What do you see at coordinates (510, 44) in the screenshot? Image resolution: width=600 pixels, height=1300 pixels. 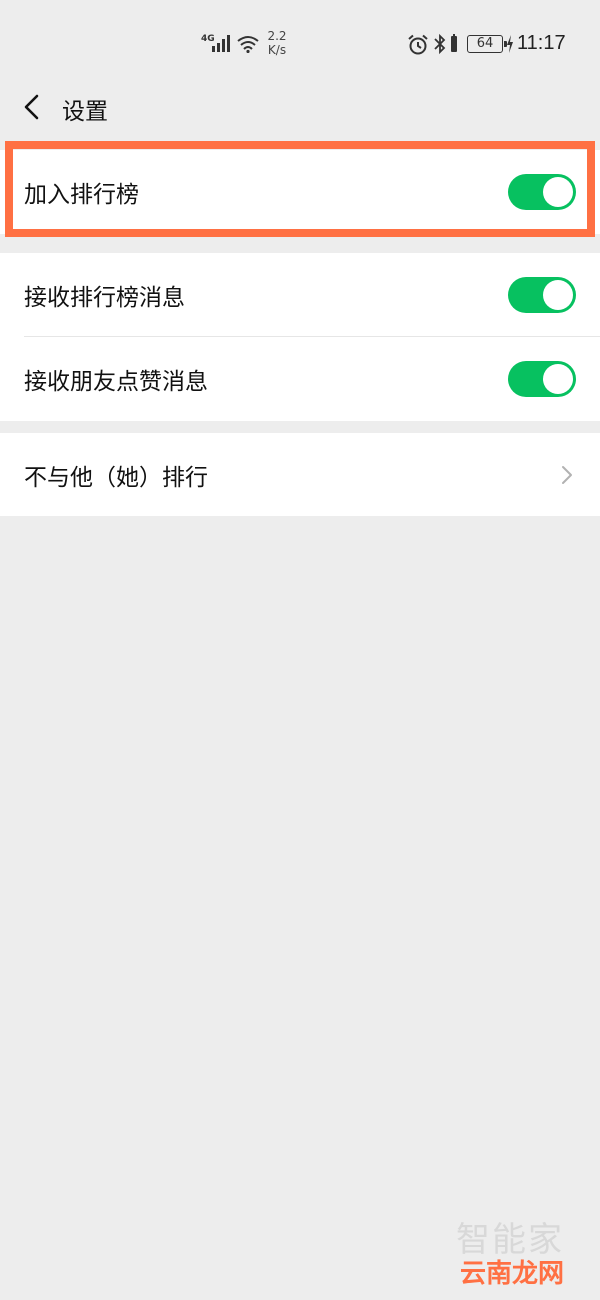 I see `charging-icon` at bounding box center [510, 44].